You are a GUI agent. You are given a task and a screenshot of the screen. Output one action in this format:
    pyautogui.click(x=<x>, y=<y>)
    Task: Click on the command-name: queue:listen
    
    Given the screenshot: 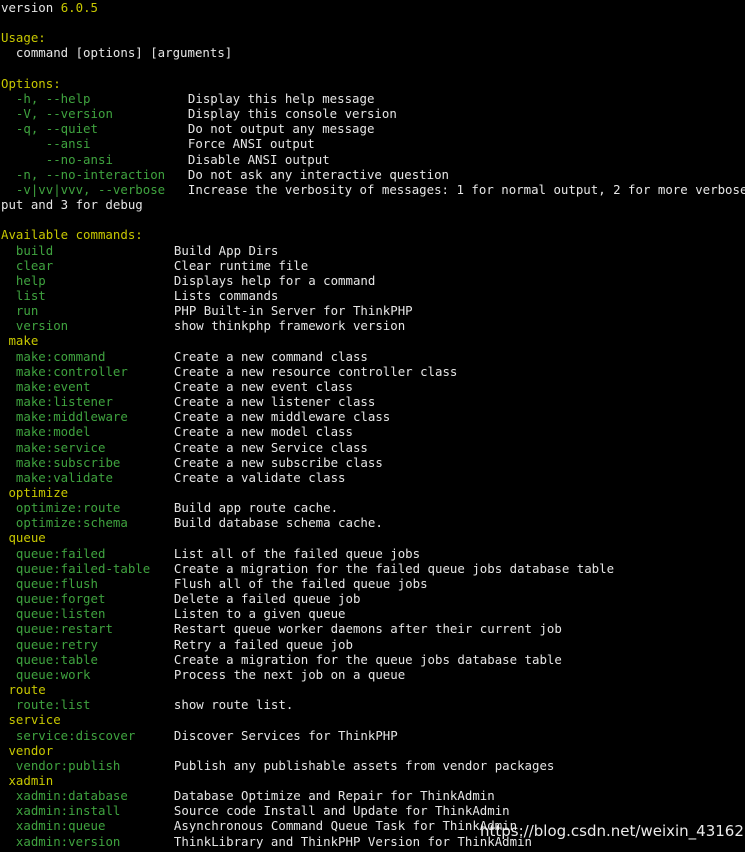 What is the action you would take?
    pyautogui.click(x=60, y=614)
    